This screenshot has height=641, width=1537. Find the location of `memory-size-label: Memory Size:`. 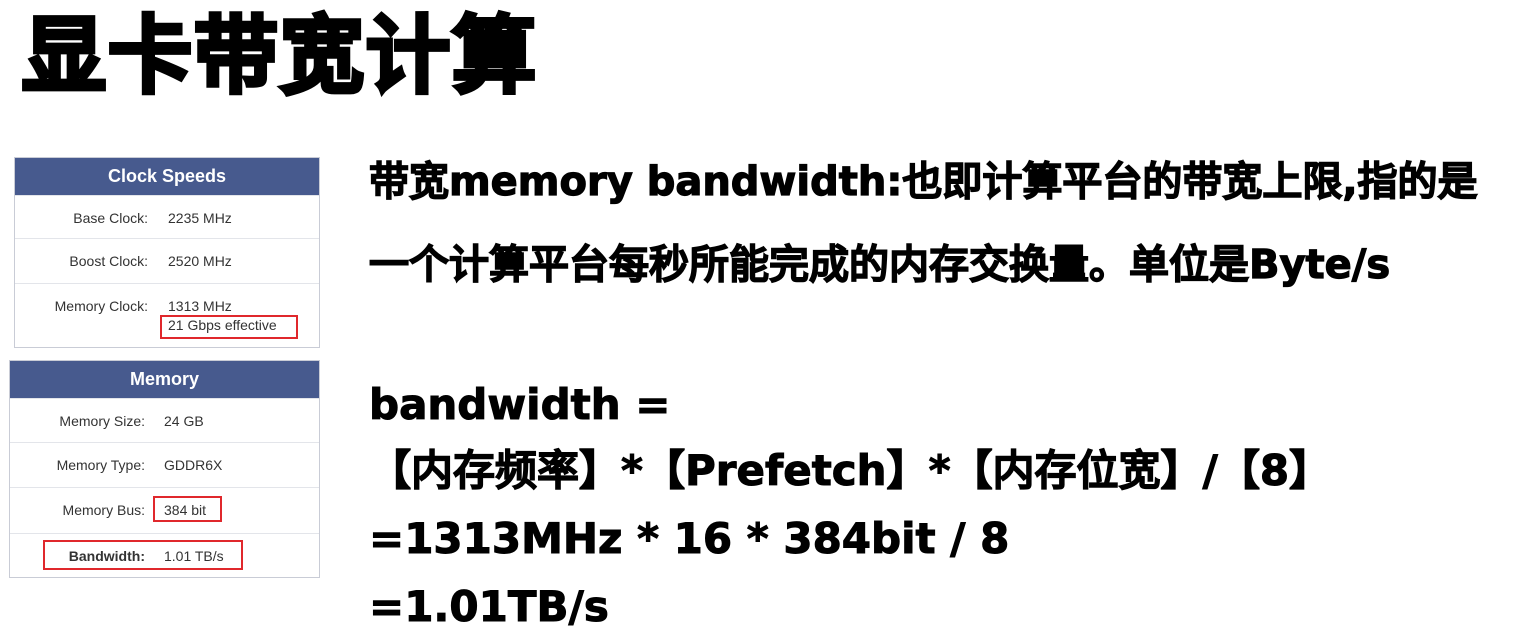

memory-size-label: Memory Size: is located at coordinates (102, 421).